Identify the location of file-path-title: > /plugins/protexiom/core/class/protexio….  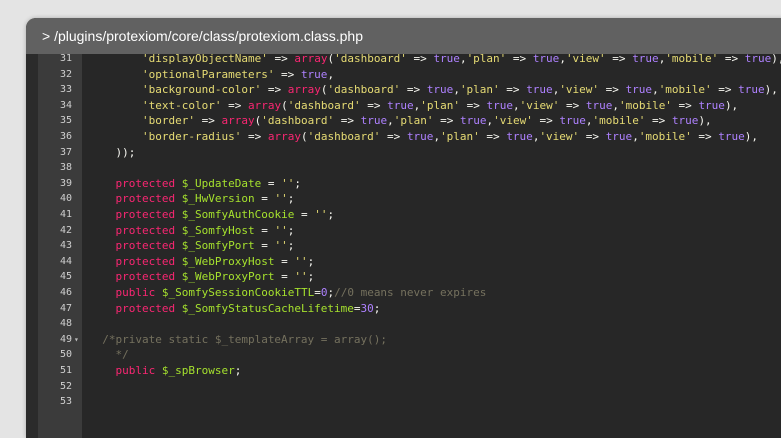
(403, 36).